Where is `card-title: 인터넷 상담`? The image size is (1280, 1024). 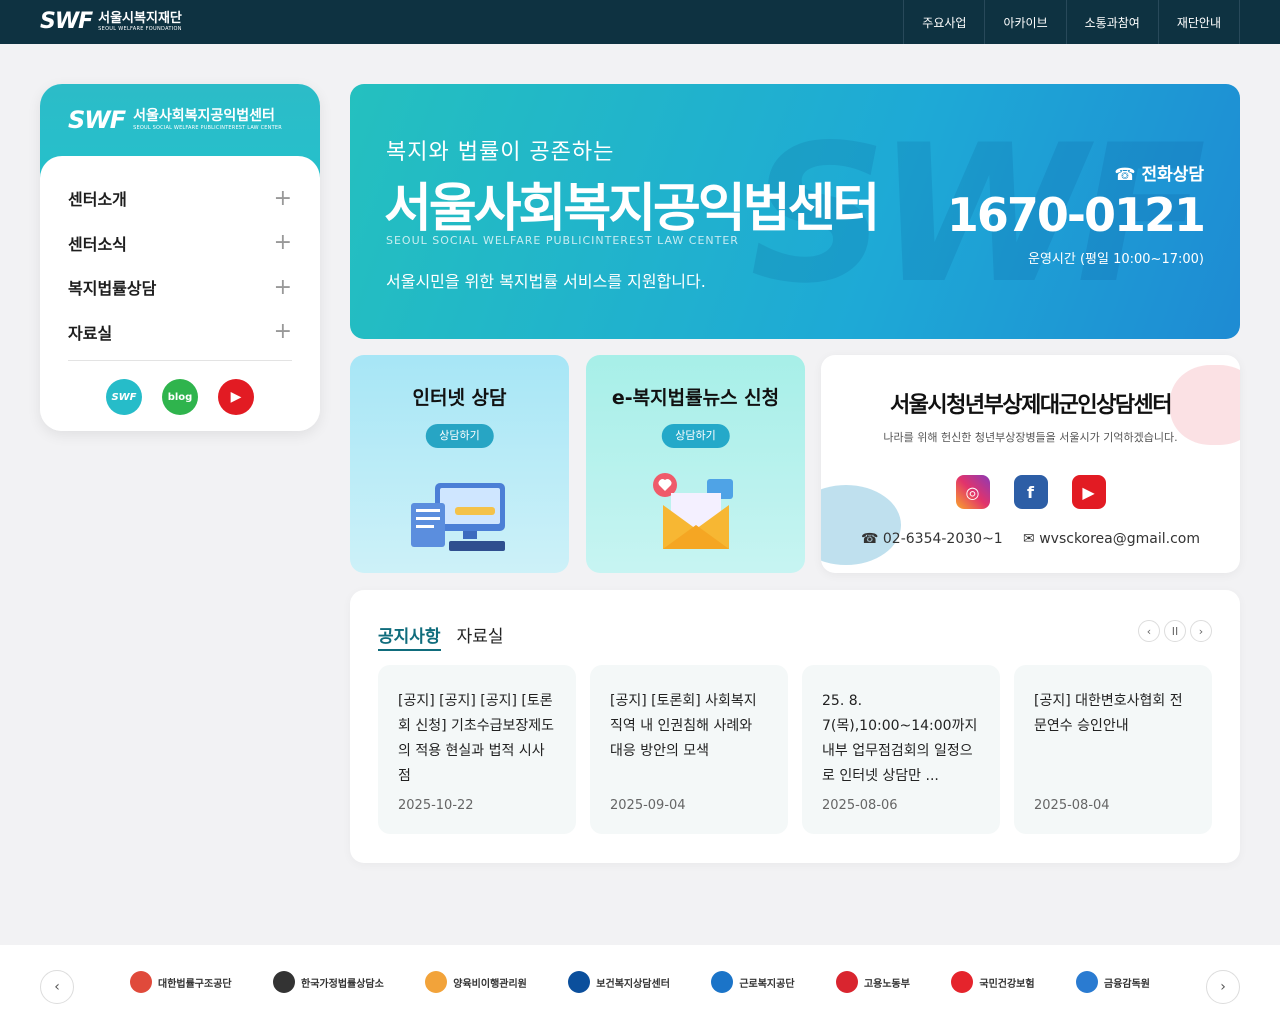
card-title: 인터넷 상담 is located at coordinates (459, 398).